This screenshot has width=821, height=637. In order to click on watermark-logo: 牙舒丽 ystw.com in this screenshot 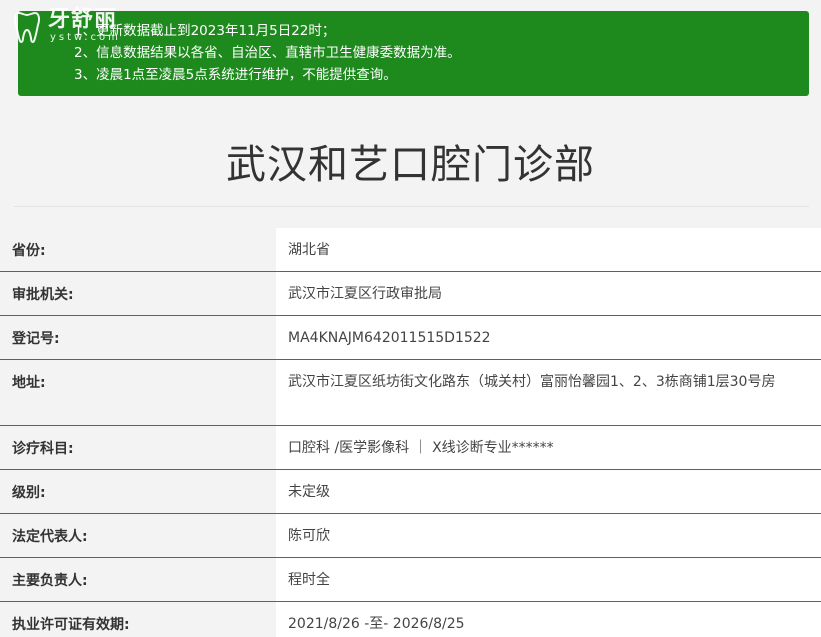, I will do `click(64, 25)`.